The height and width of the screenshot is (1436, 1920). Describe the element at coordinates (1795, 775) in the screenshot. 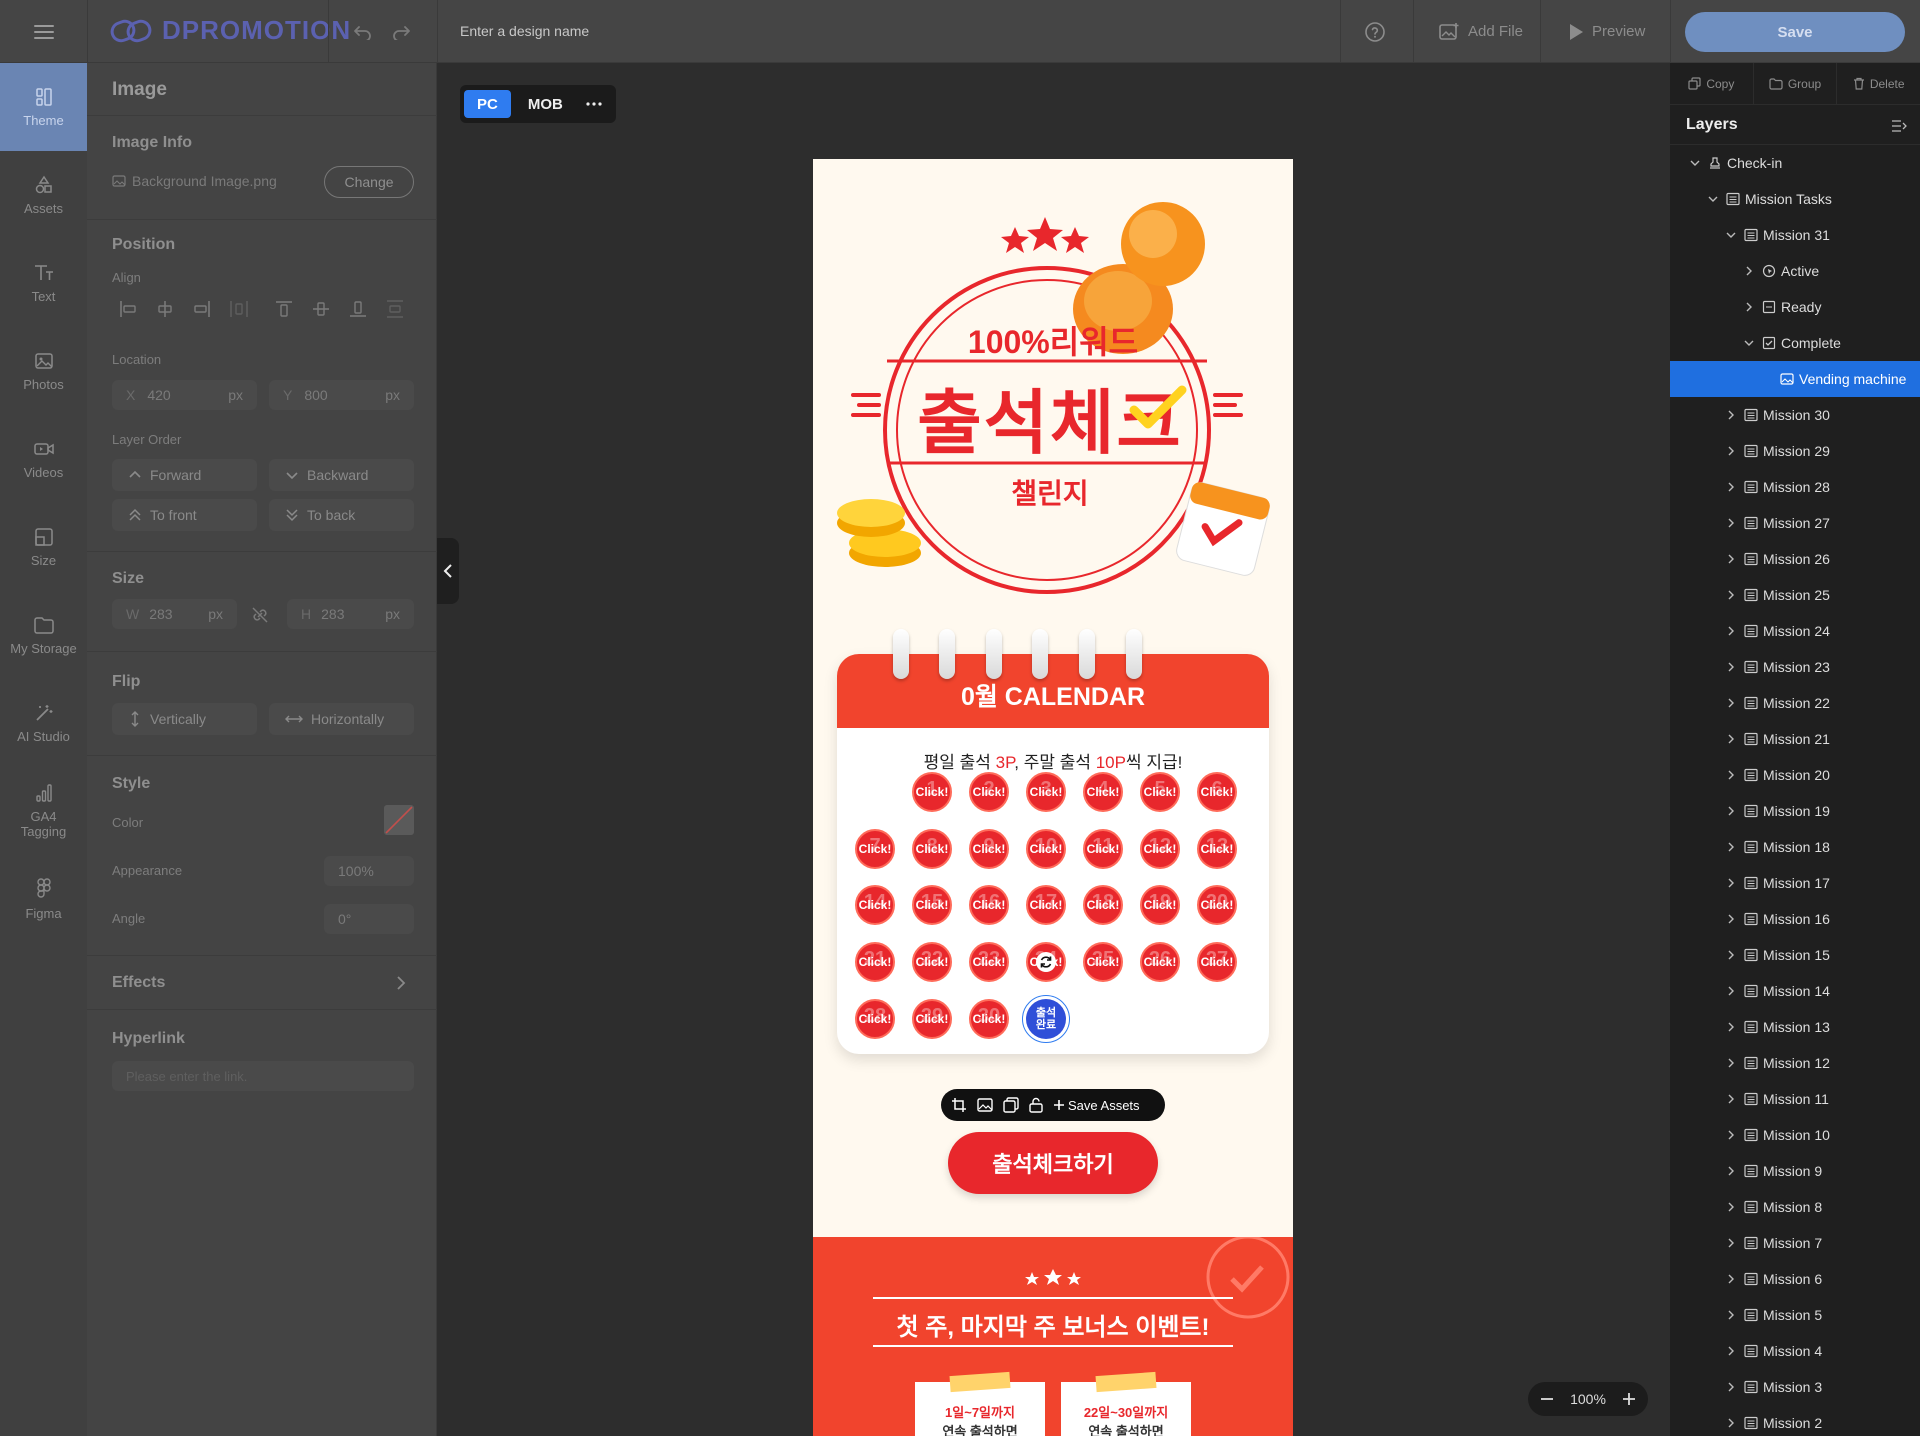

I see `layer-row: Mission 20` at that location.